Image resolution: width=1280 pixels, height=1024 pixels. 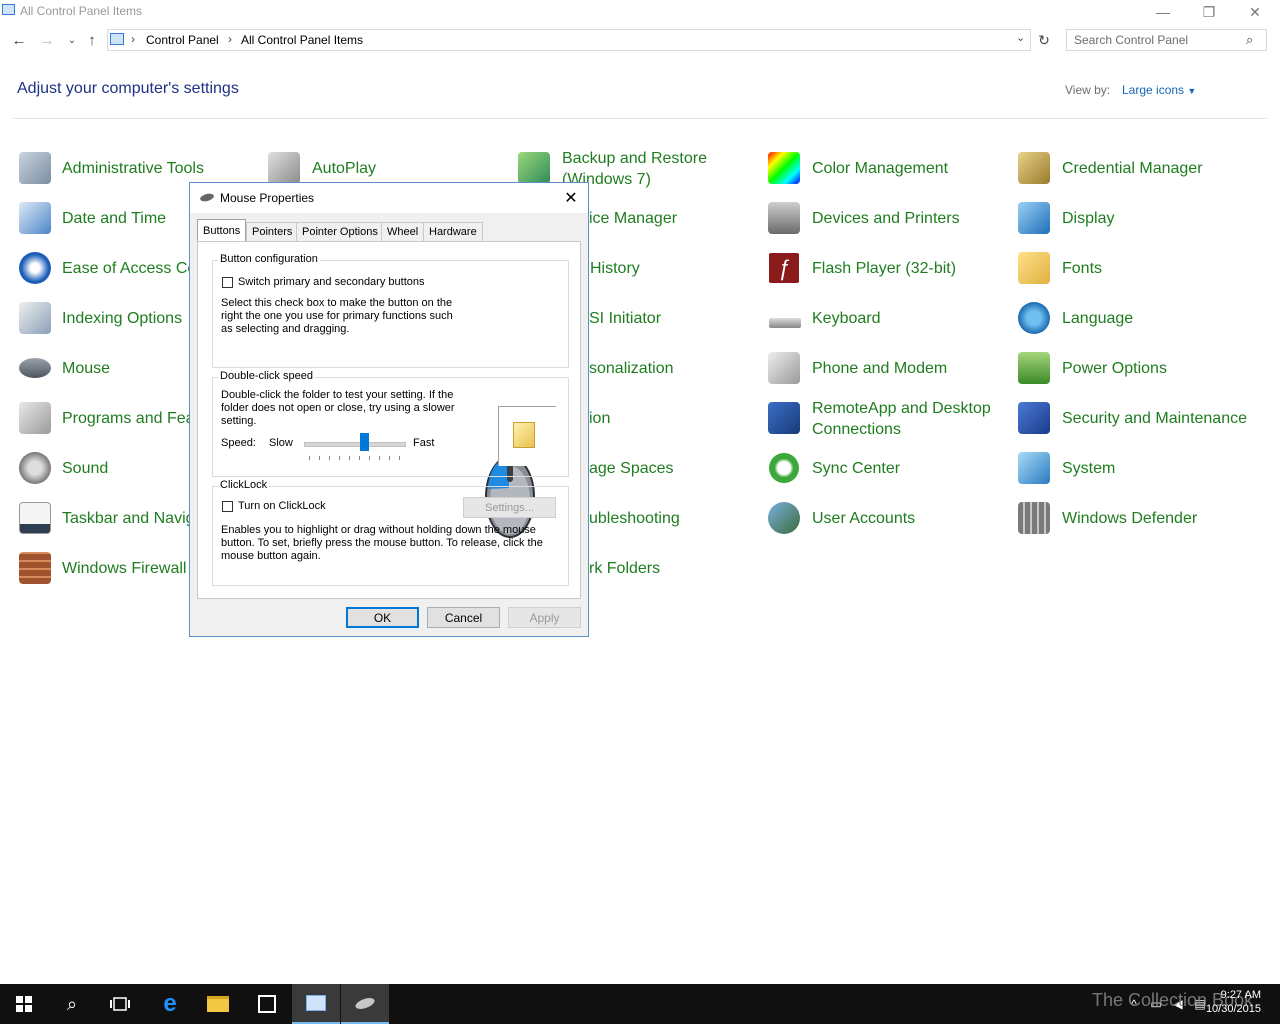 I want to click on edge-browser-icon: e, so click(x=170, y=1004).